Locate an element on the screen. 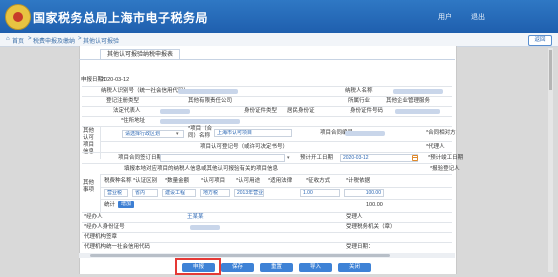 This screenshot has width=558, height=277. registration-no-label: 项目认可登记号（或许可决定书号） is located at coordinates (244, 147).